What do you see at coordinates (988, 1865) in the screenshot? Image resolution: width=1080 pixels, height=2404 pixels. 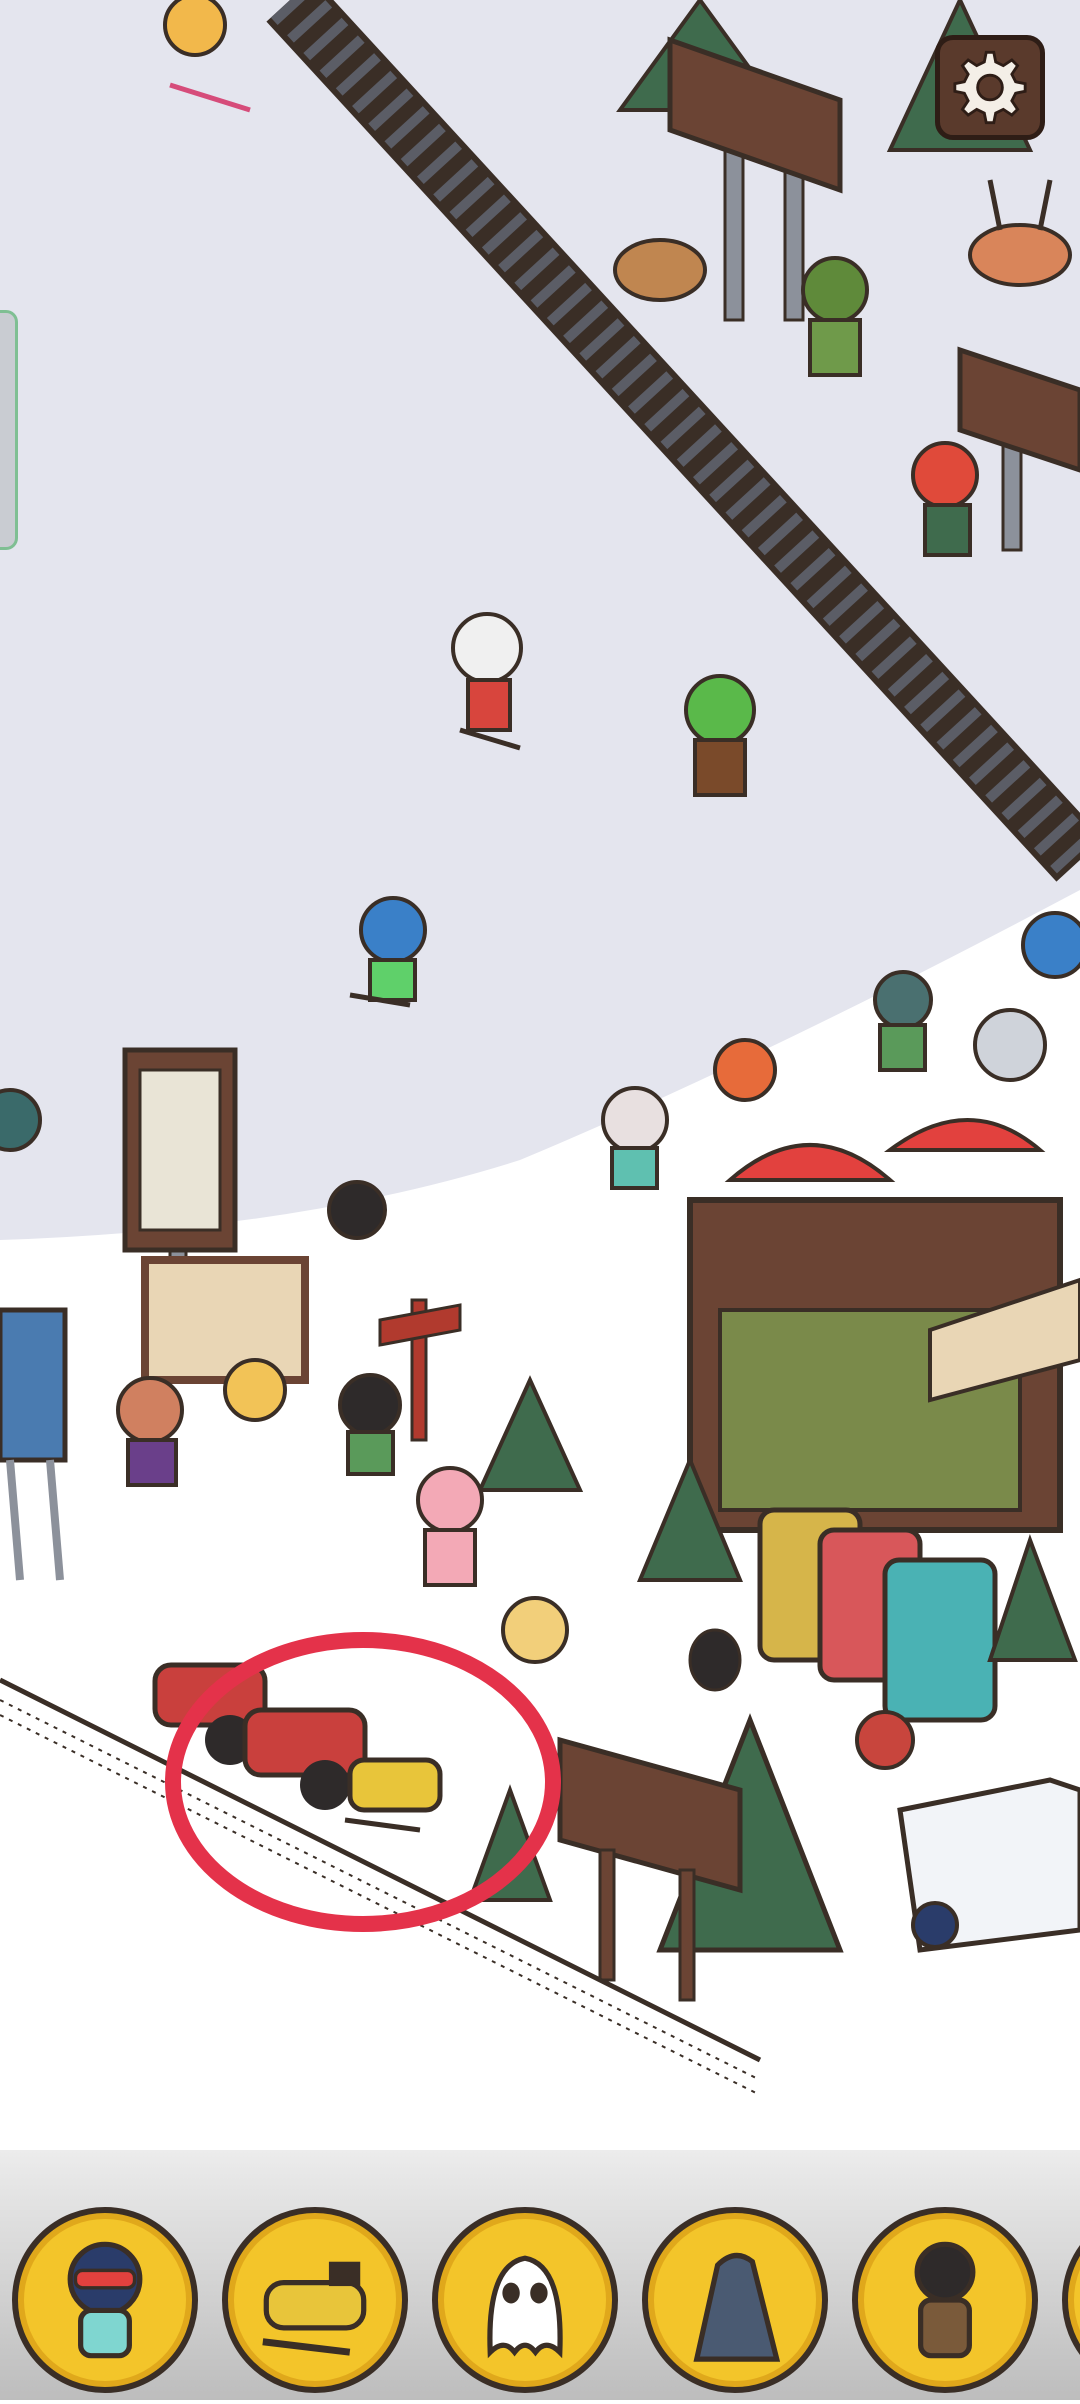 I see `police-car` at bounding box center [988, 1865].